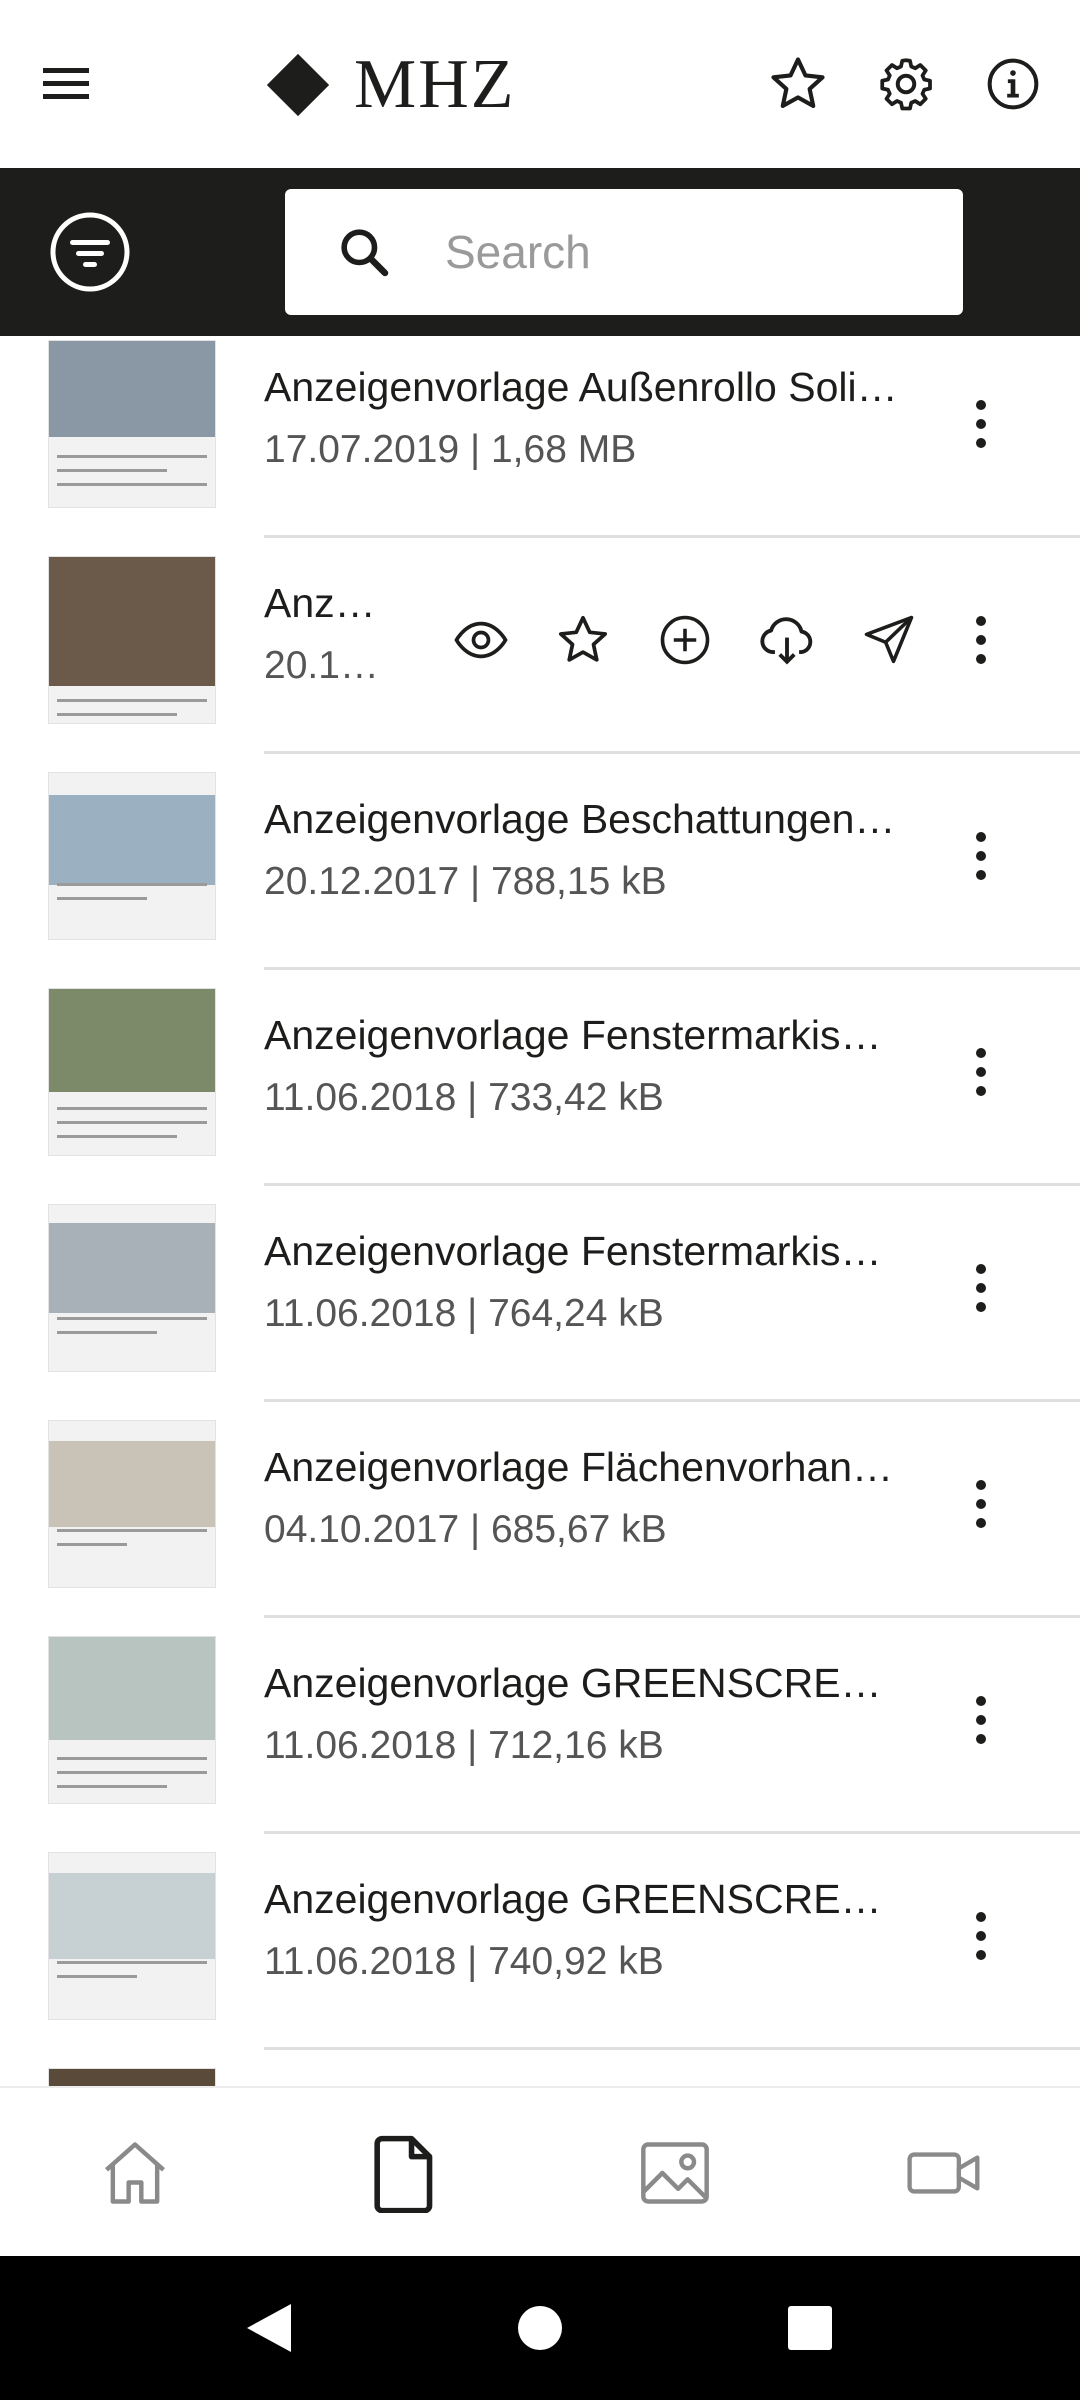  Describe the element at coordinates (465, 881) in the screenshot. I see `document-meta: 20.12.2017 | 788,15 kB` at that location.